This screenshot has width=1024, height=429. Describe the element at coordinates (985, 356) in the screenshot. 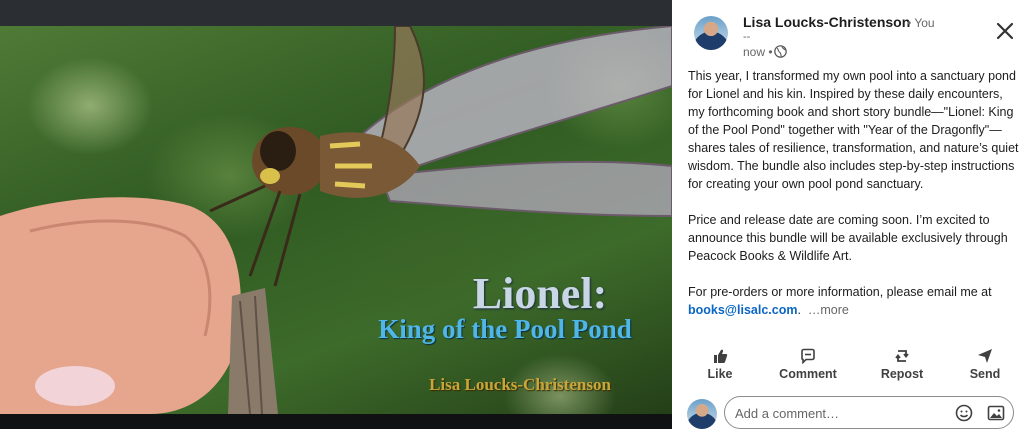

I see `send-icon` at that location.